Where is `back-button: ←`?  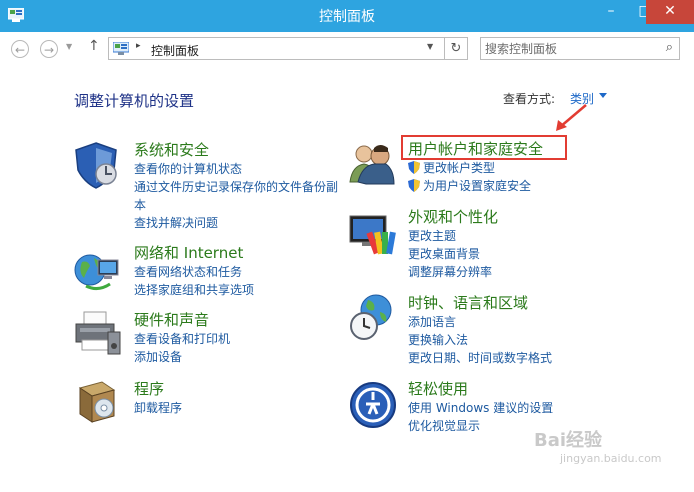
back-button: ← is located at coordinates (20, 49).